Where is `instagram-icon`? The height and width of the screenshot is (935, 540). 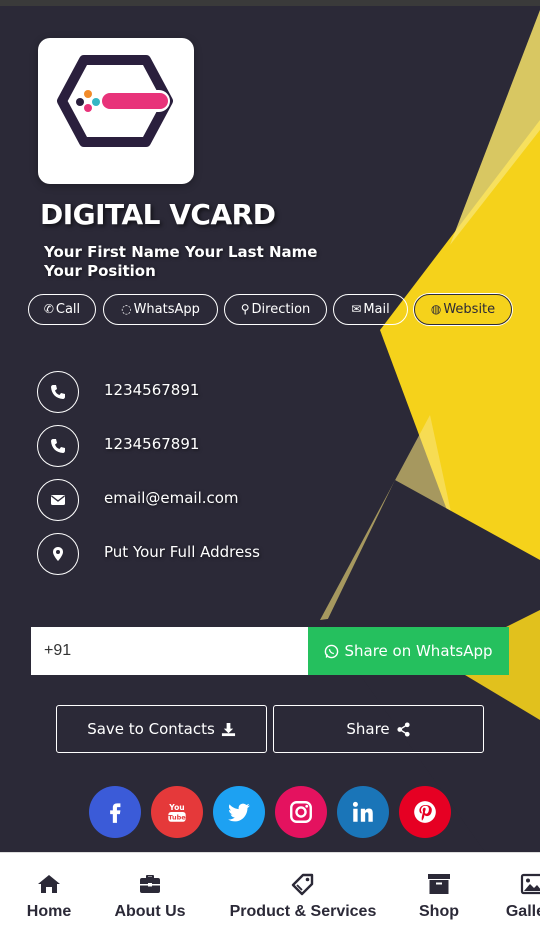 instagram-icon is located at coordinates (301, 812).